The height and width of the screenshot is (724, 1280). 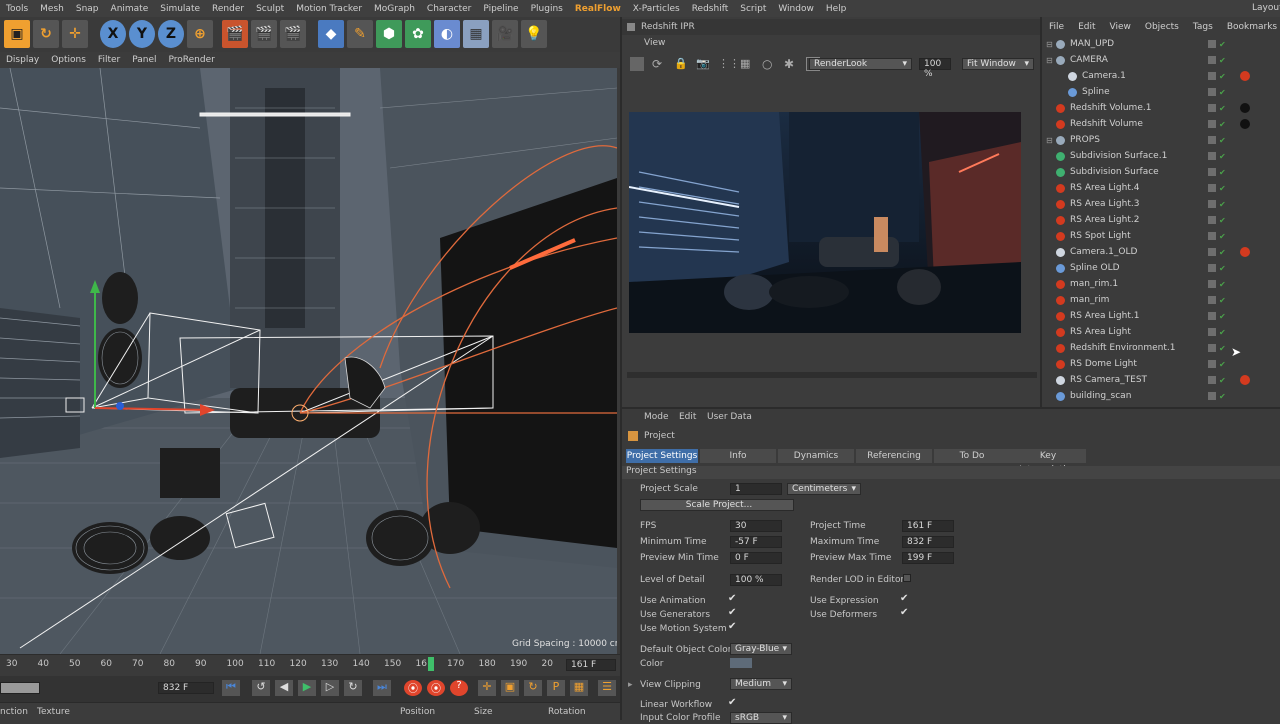 I want to click on linear-workflow-checkbox: ✔, so click(x=732, y=702).